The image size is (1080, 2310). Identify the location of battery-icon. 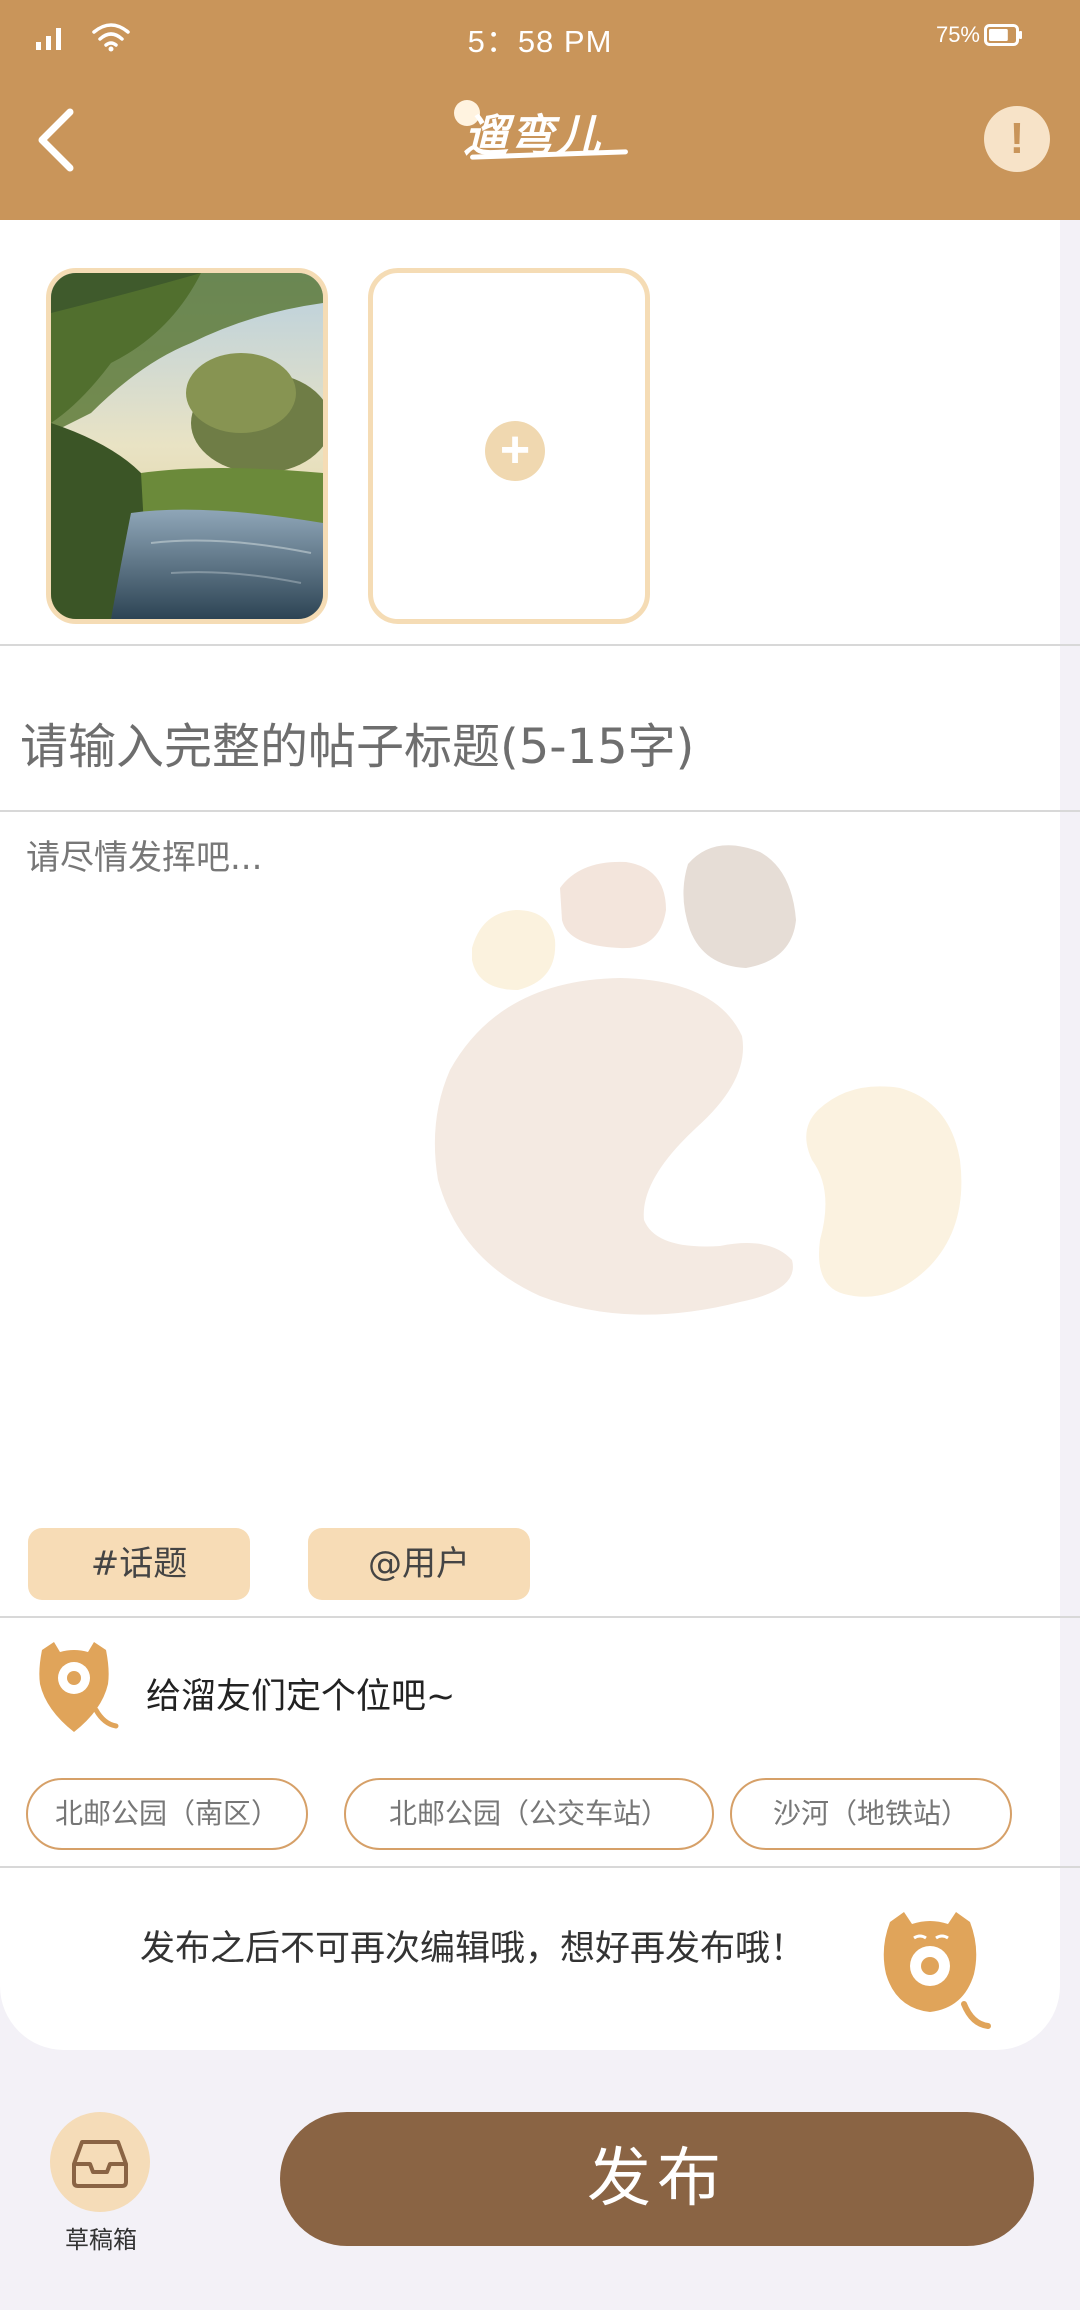
(1003, 35).